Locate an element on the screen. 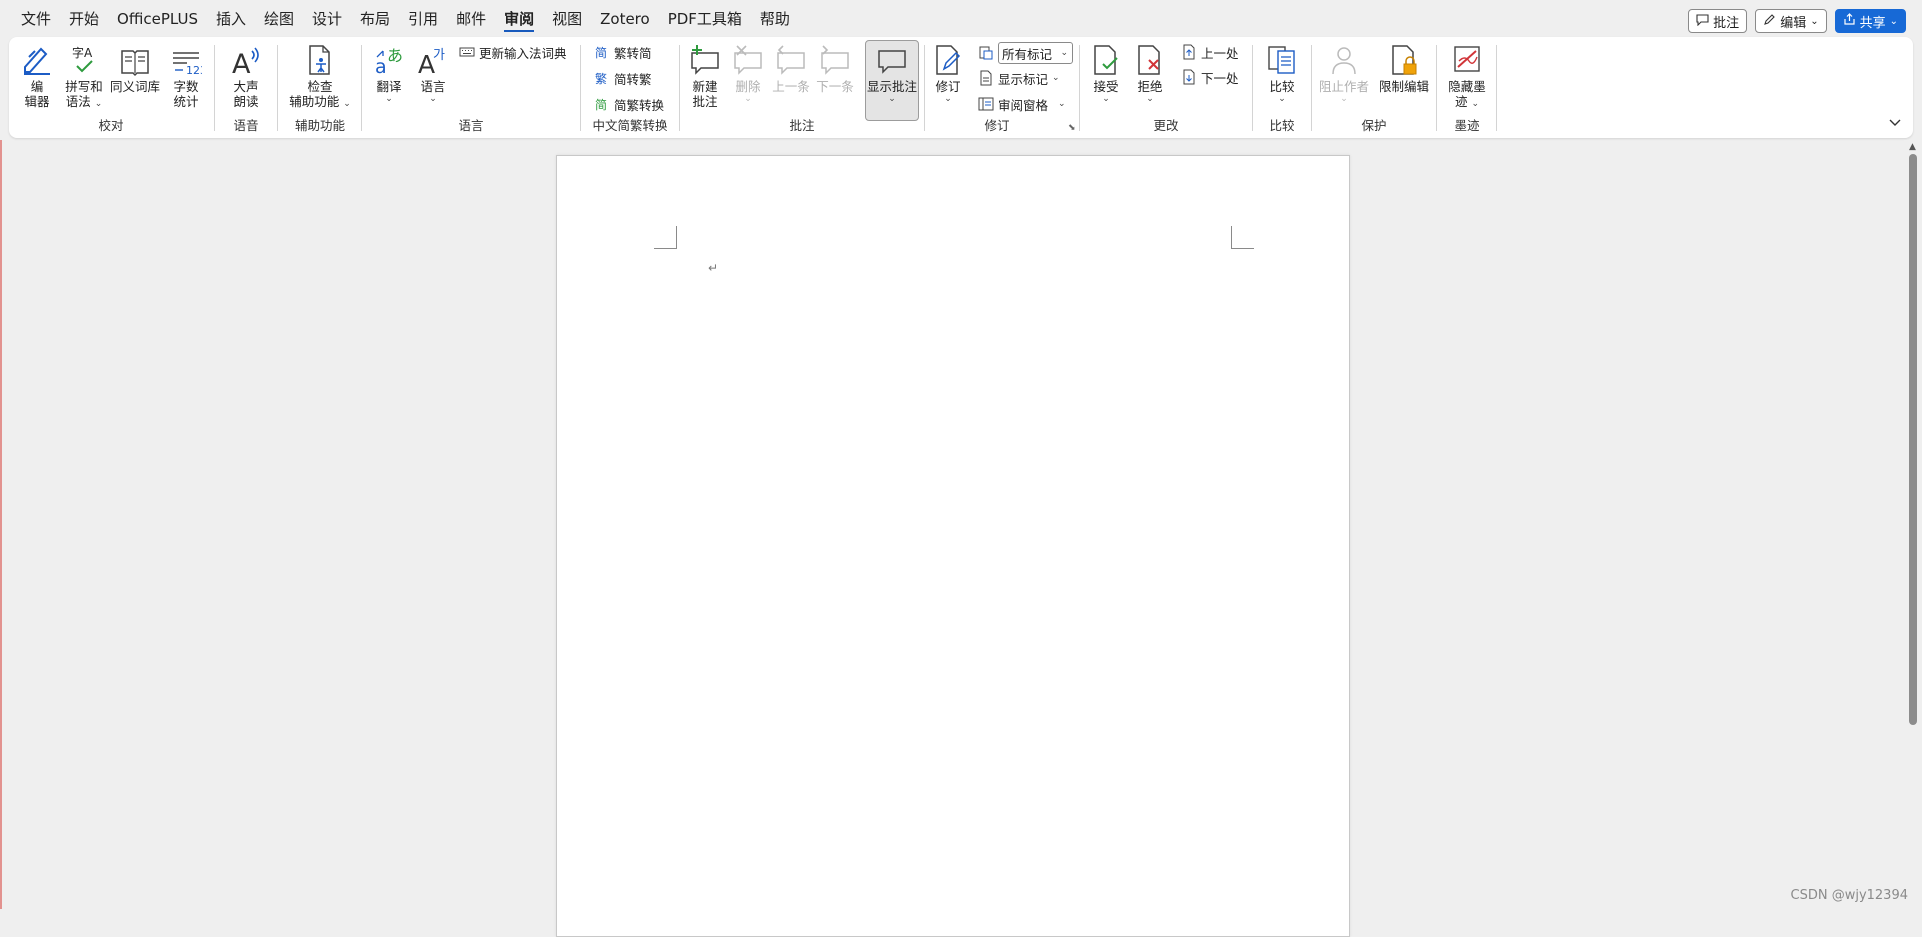 This screenshot has width=1922, height=937. chinese-convert-button: 简 简繁转换 is located at coordinates (629, 104).